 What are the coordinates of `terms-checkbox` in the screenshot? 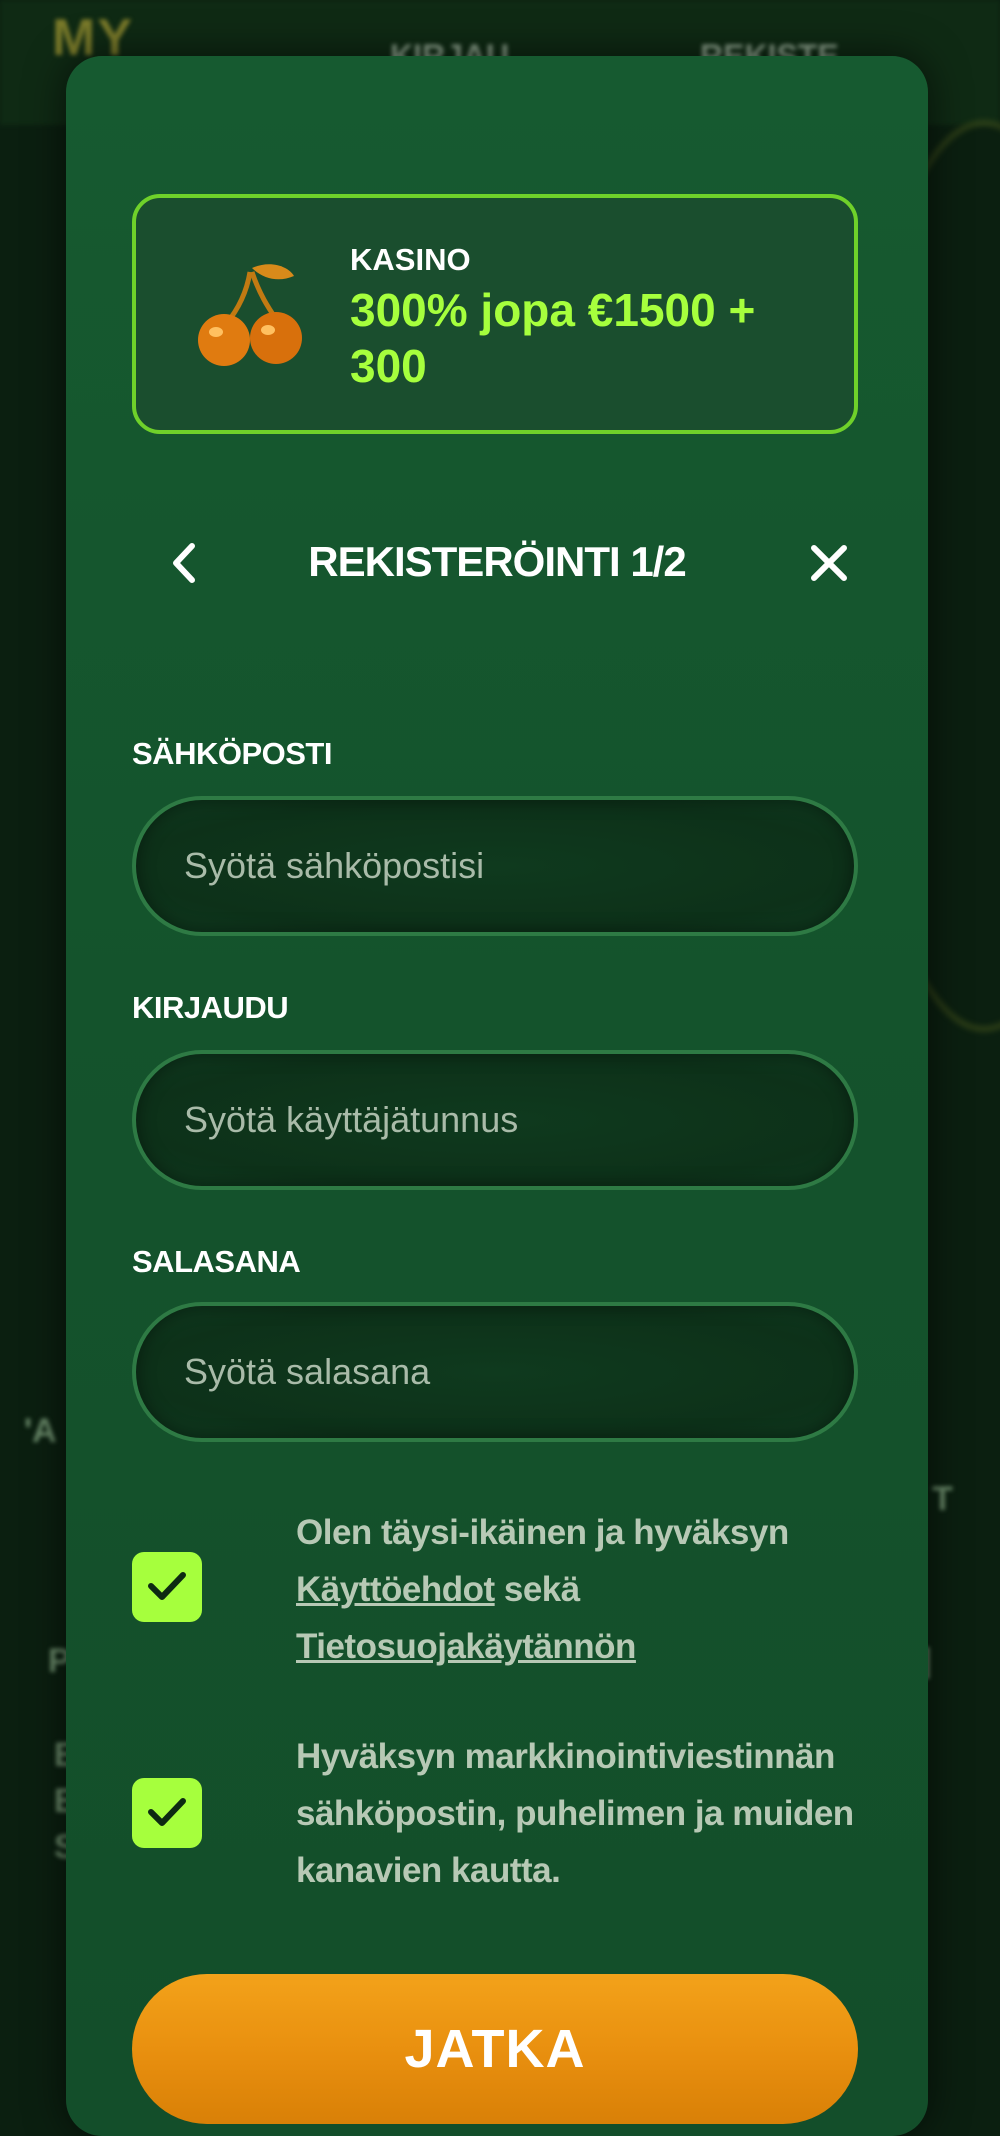 It's located at (167, 1587).